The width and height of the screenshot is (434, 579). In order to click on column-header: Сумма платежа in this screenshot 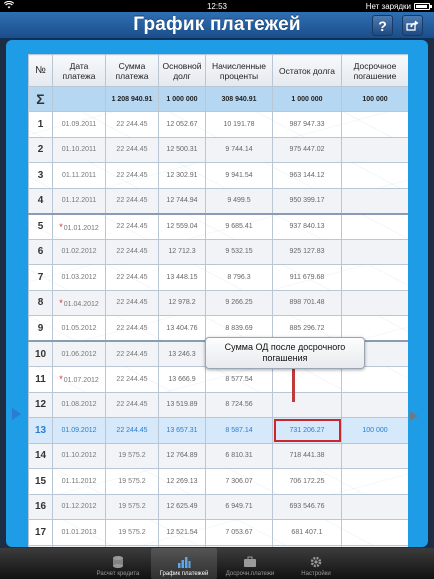, I will do `click(132, 70)`.